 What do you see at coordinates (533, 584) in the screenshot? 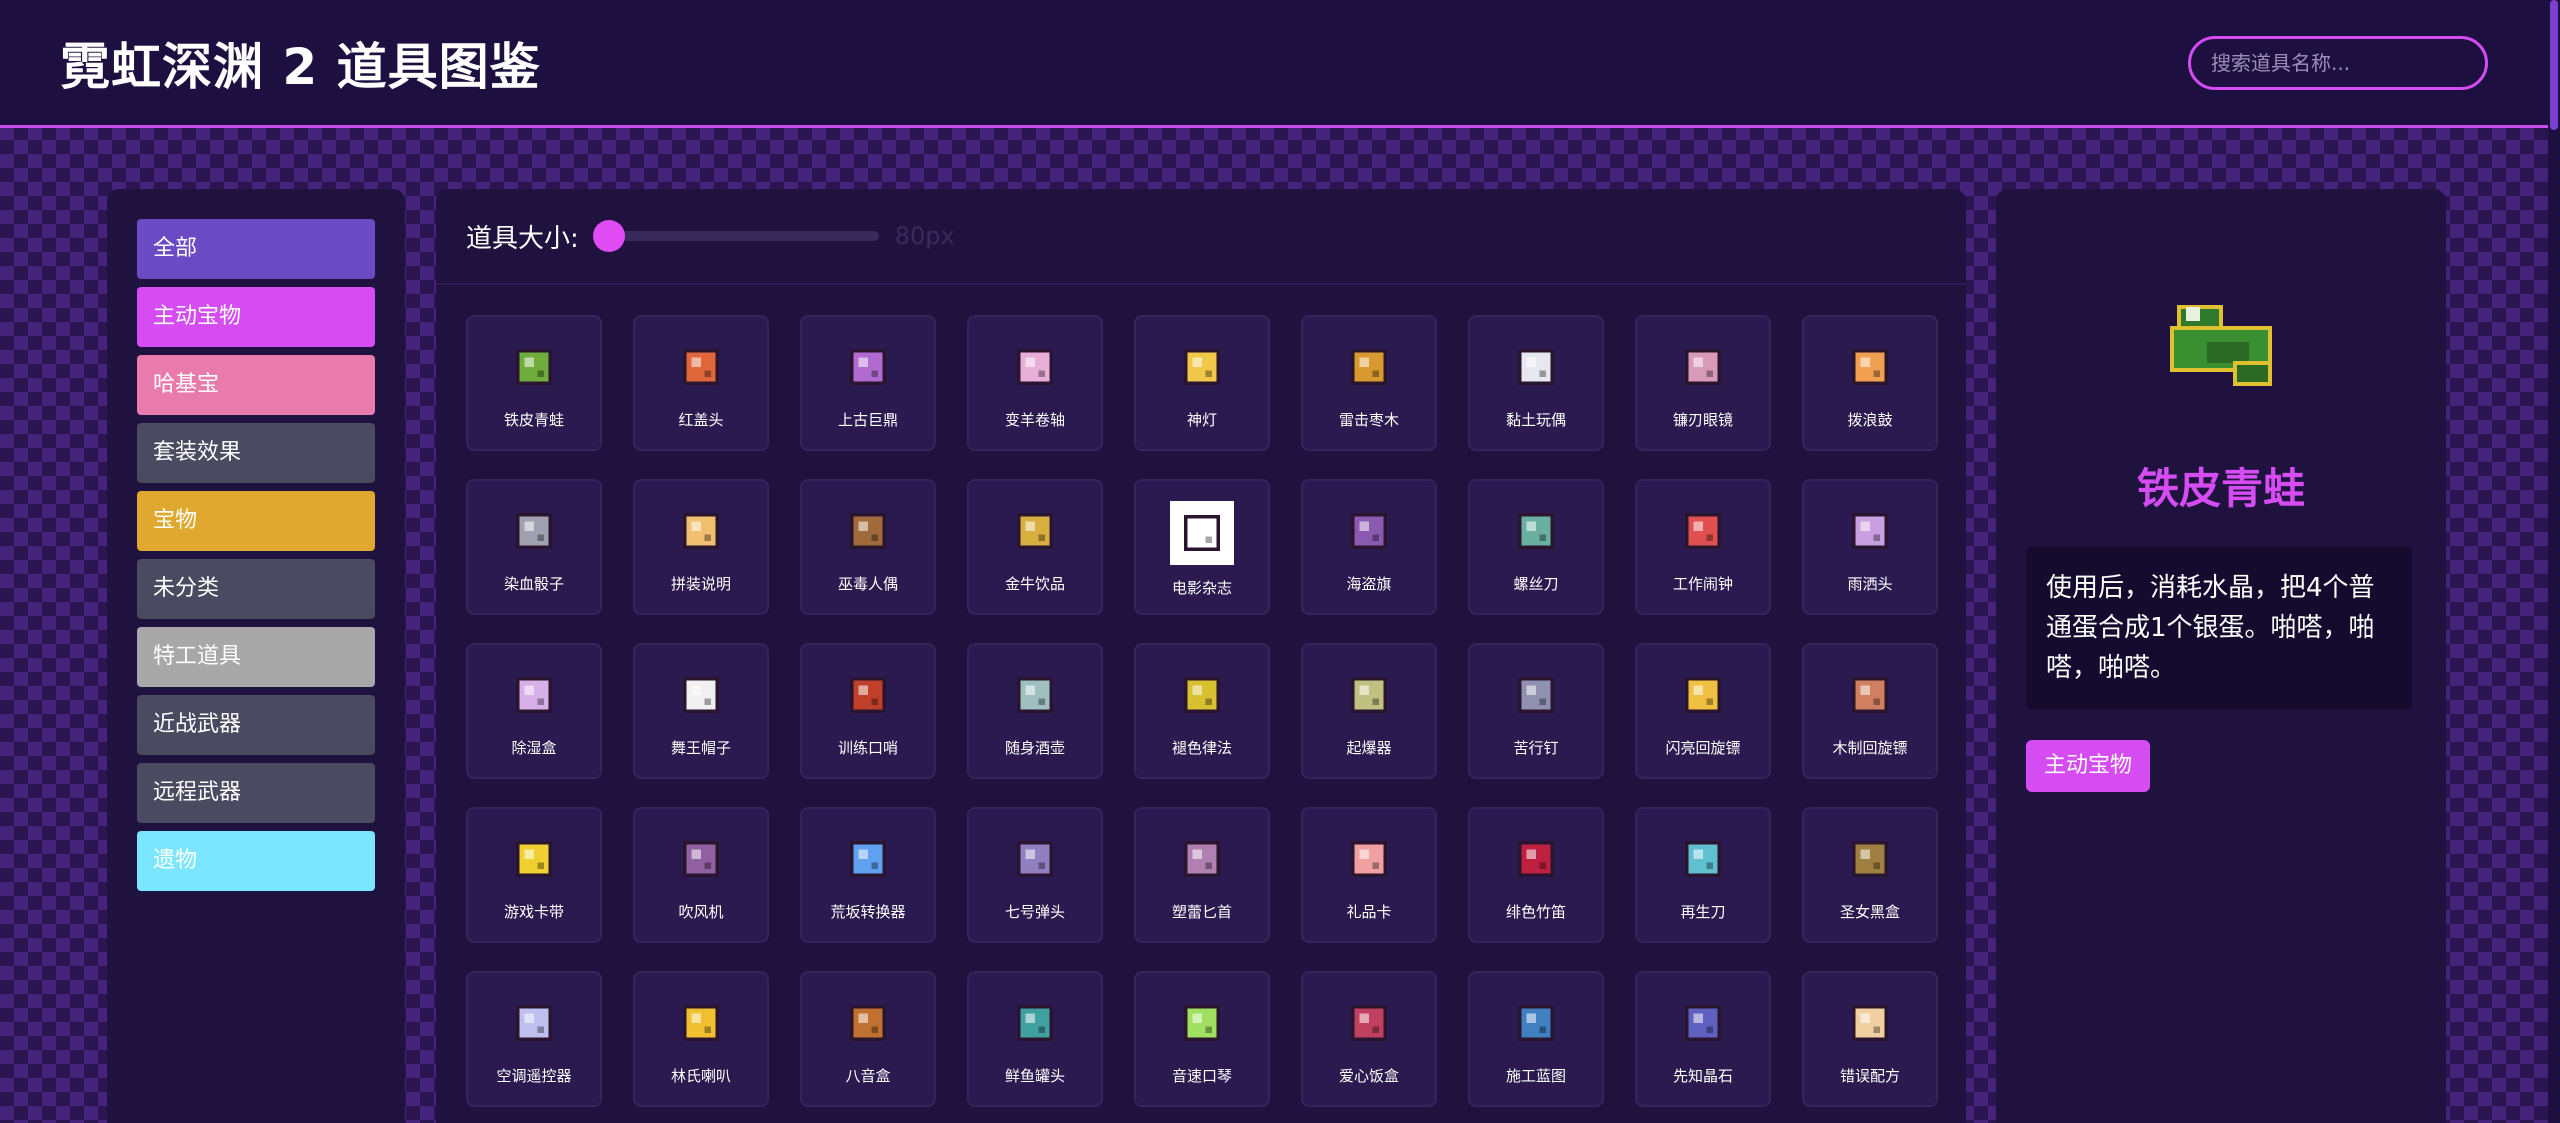
I see `item-name: 染血骰子` at bounding box center [533, 584].